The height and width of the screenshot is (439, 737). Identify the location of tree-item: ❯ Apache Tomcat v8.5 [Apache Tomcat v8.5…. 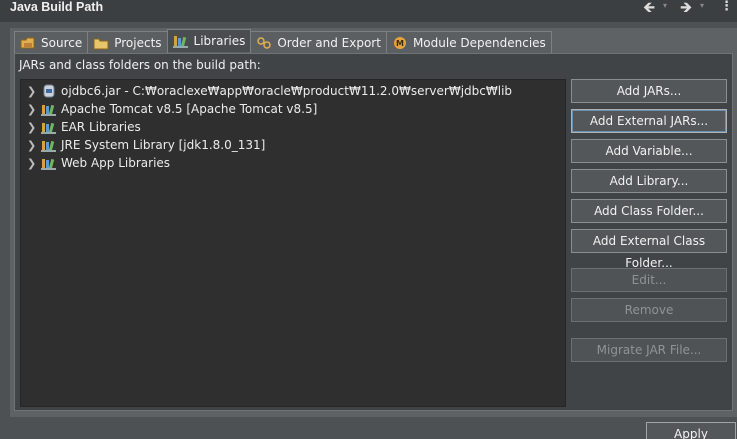
(172, 109).